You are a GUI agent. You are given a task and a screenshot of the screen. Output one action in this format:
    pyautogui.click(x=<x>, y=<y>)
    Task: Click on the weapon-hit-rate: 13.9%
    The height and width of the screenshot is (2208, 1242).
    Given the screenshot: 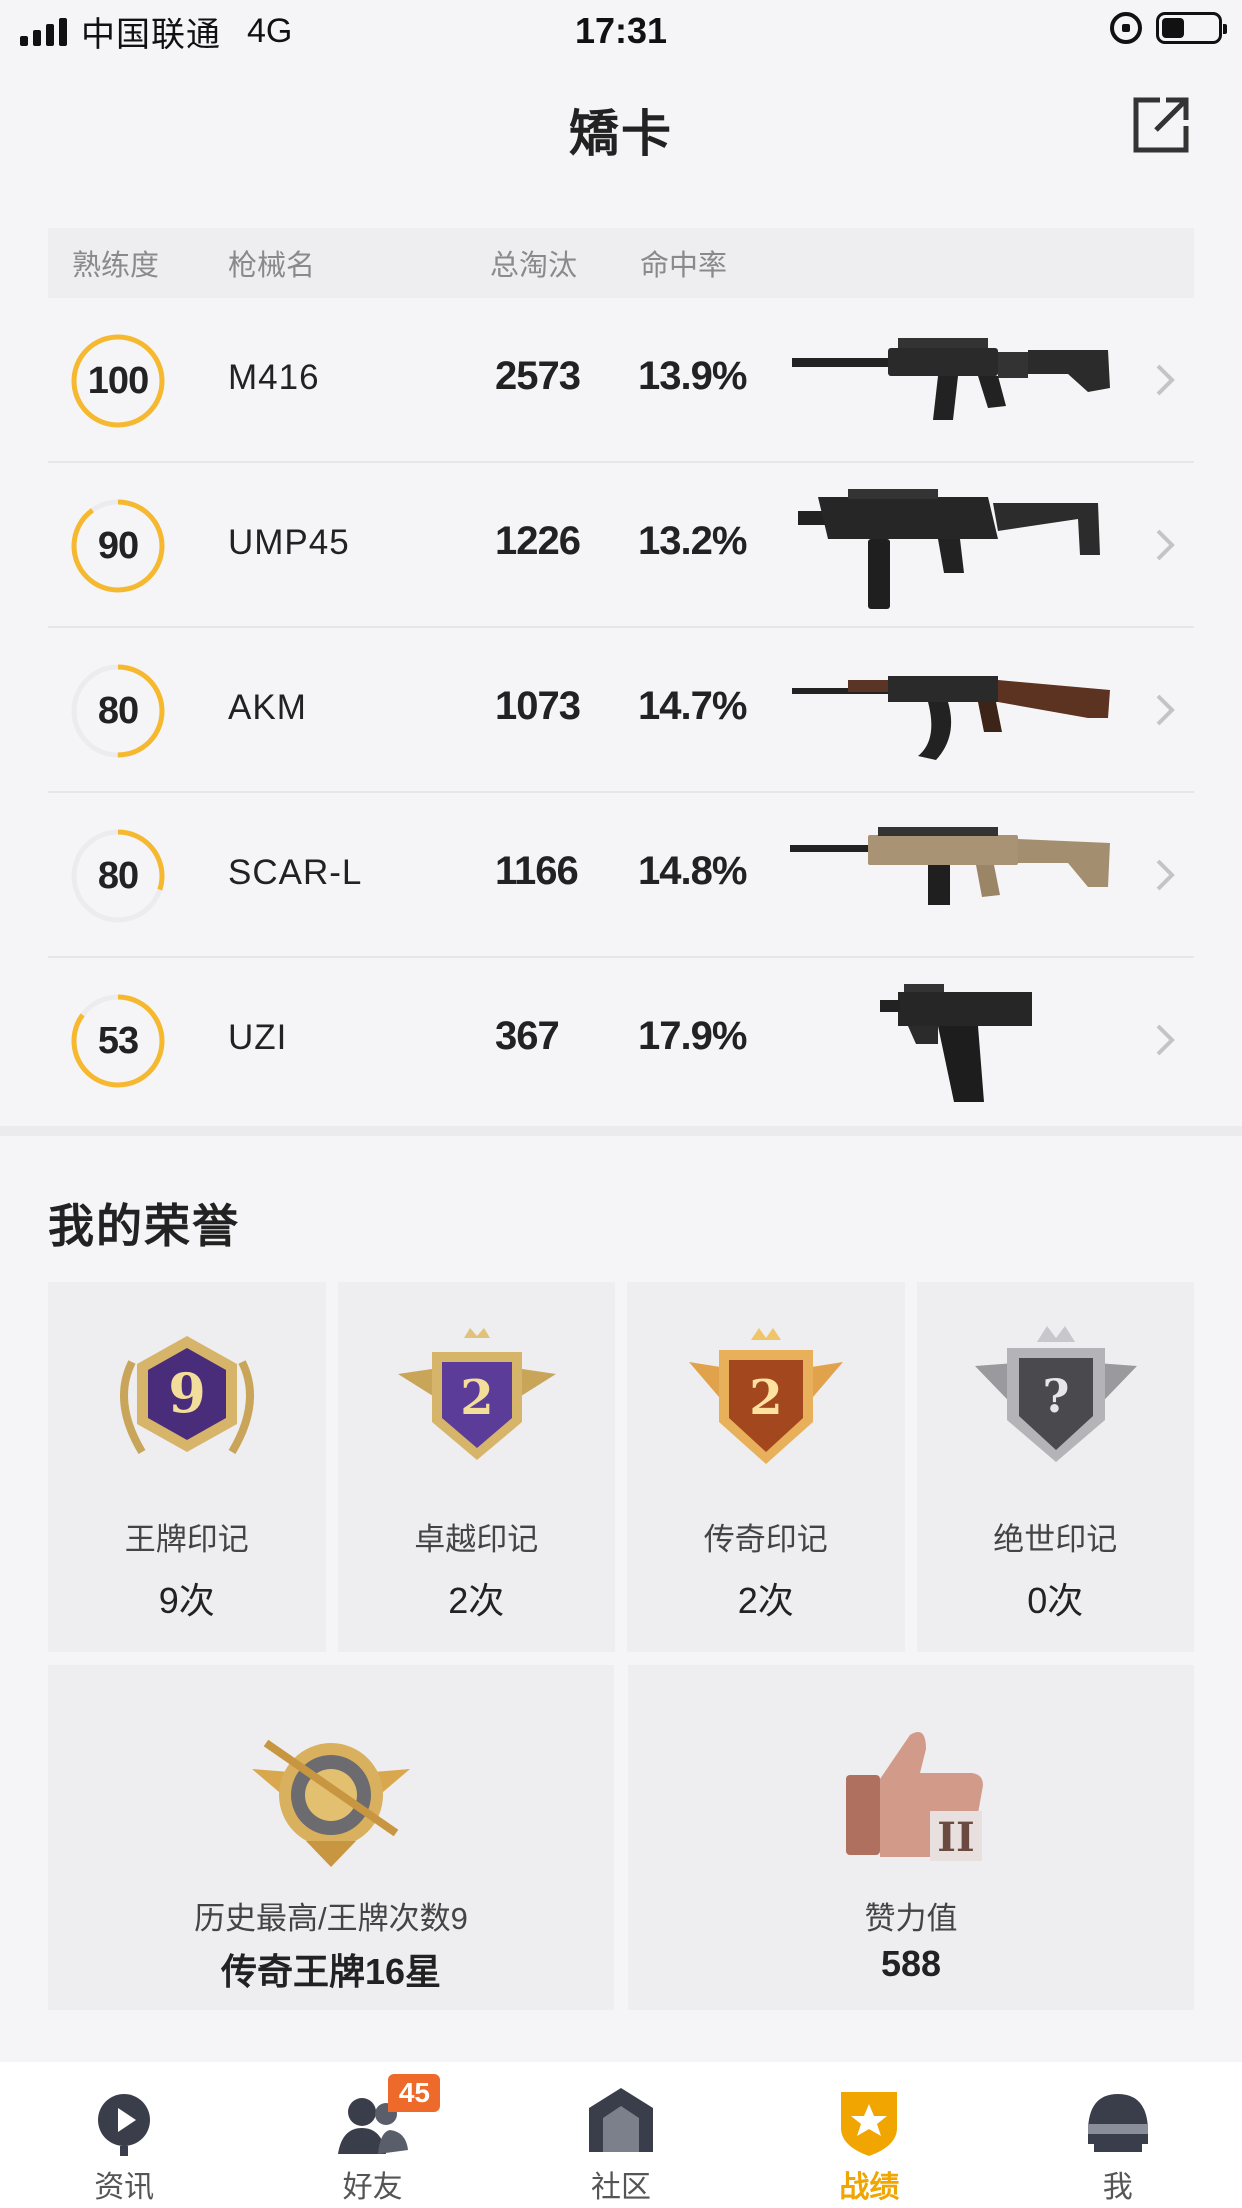 What is the action you would take?
    pyautogui.click(x=692, y=376)
    